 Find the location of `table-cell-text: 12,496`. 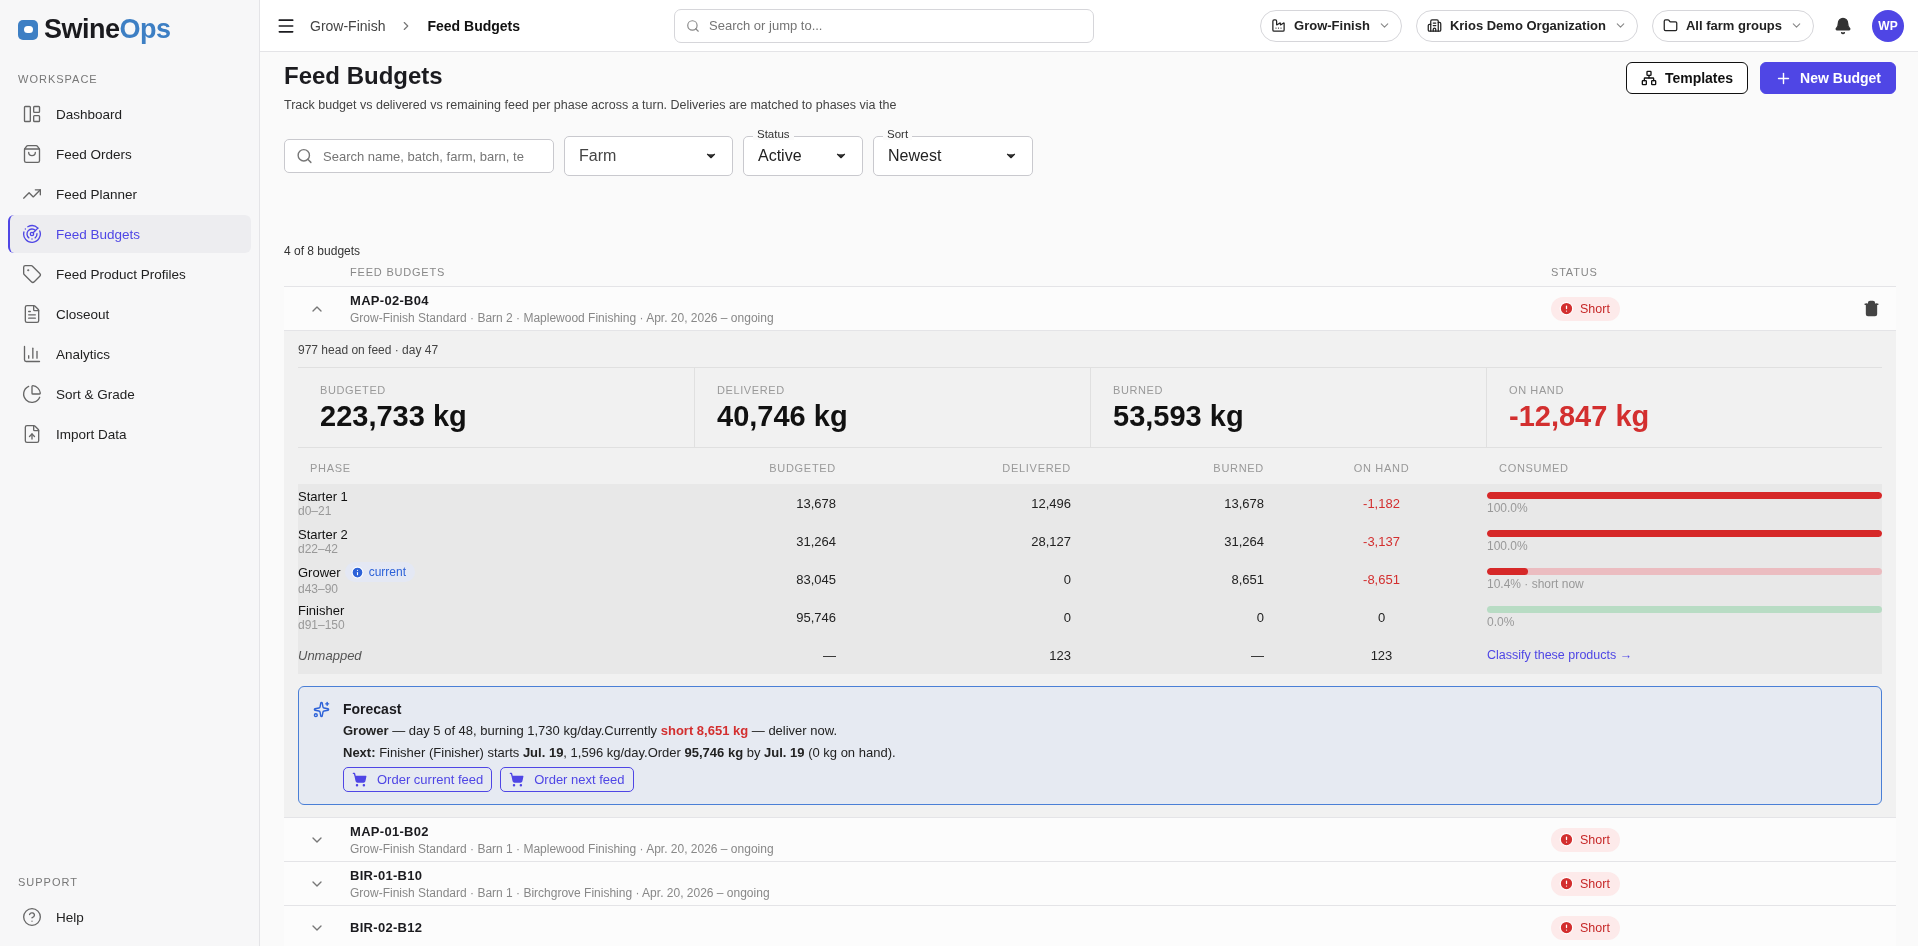

table-cell-text: 12,496 is located at coordinates (1051, 503).